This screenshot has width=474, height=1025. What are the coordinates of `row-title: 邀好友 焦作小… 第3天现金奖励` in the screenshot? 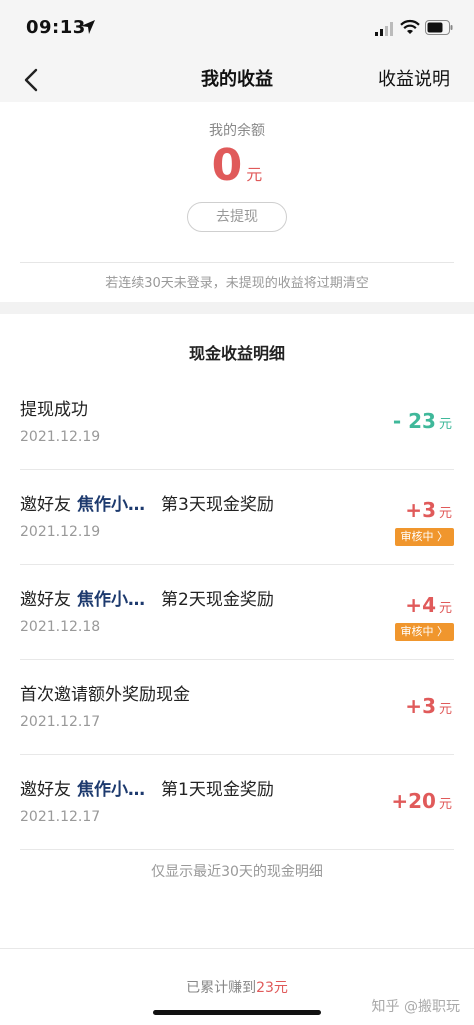 It's located at (147, 502).